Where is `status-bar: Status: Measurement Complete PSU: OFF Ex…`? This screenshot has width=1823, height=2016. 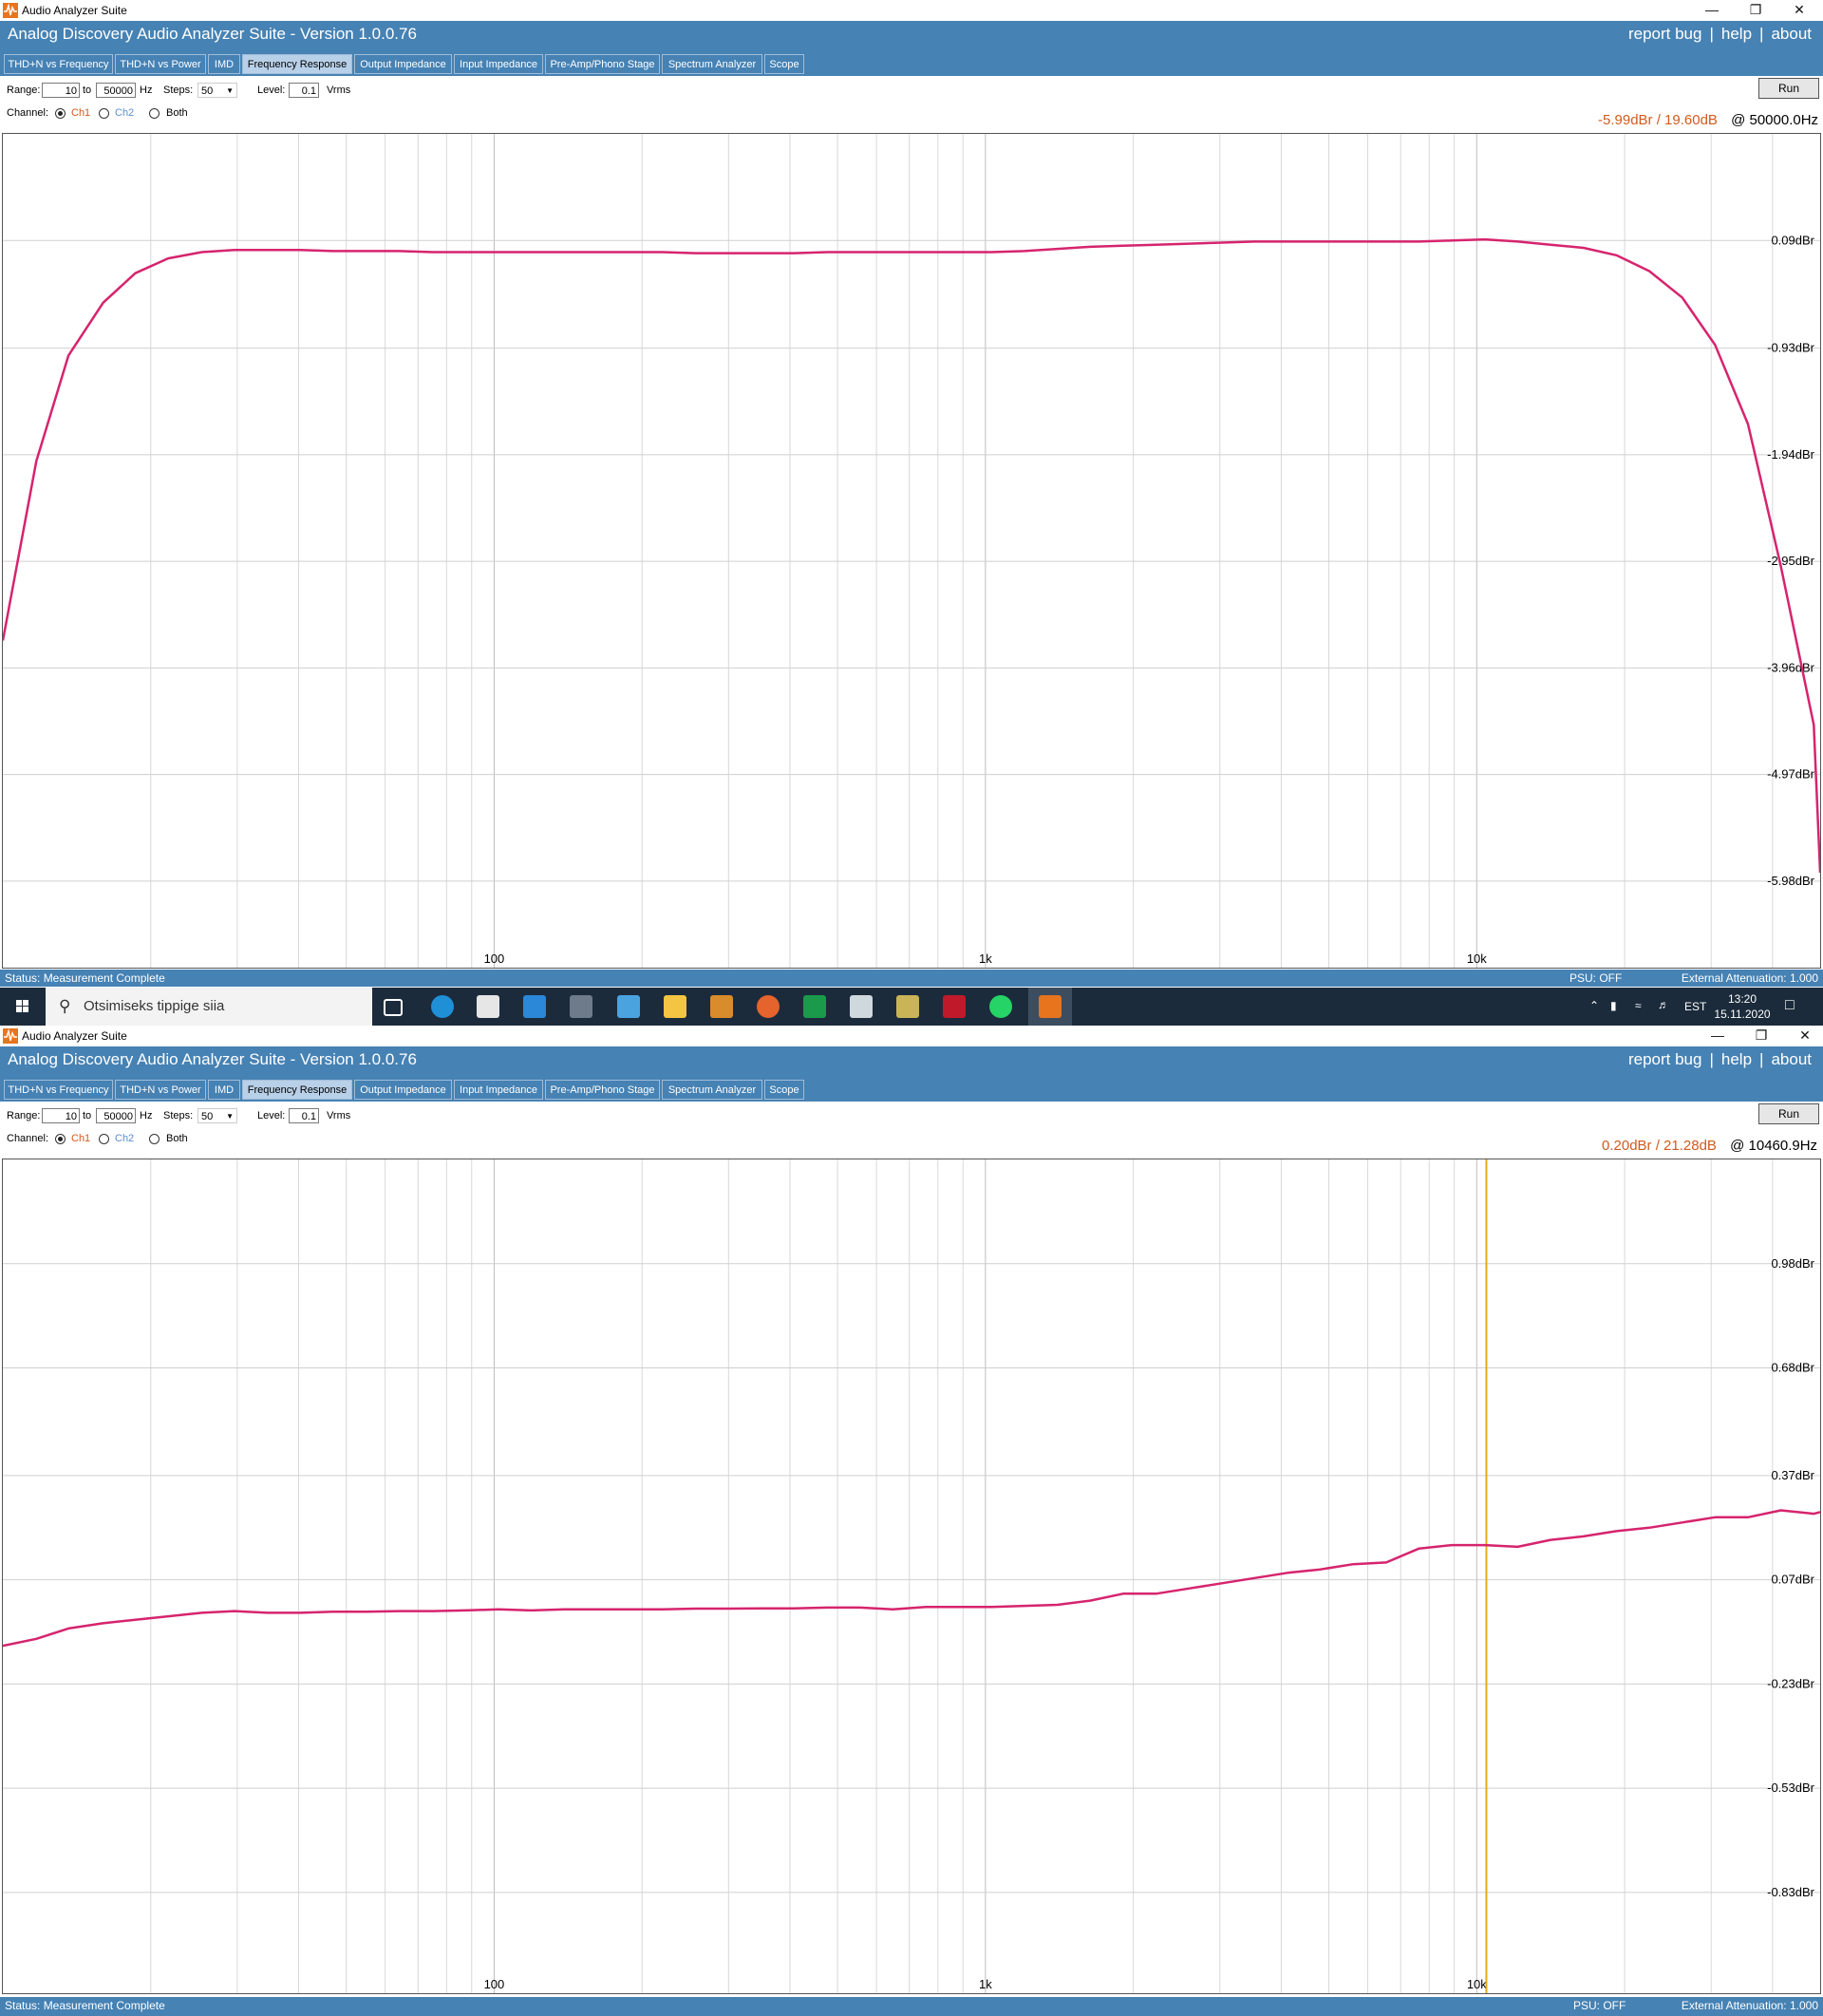 status-bar: Status: Measurement Complete PSU: OFF Ex… is located at coordinates (912, 978).